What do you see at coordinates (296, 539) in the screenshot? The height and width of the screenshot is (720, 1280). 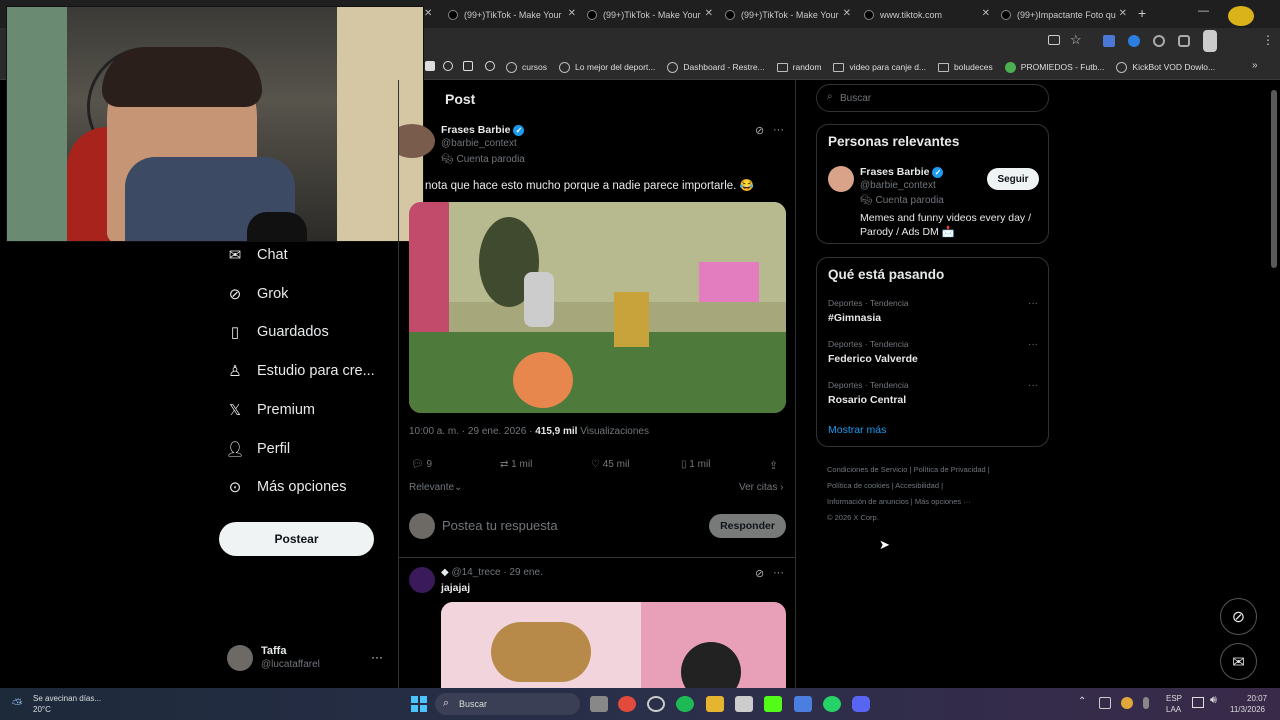 I see `post-button: Postear` at bounding box center [296, 539].